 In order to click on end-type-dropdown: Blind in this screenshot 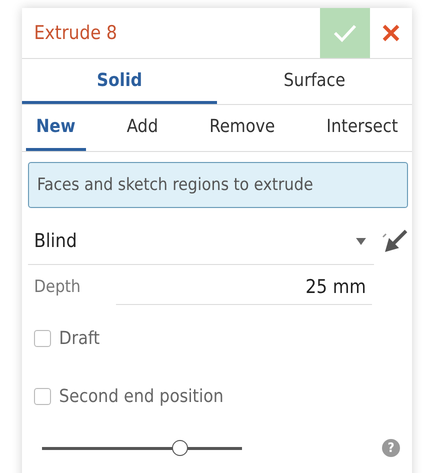, I will do `click(201, 241)`.